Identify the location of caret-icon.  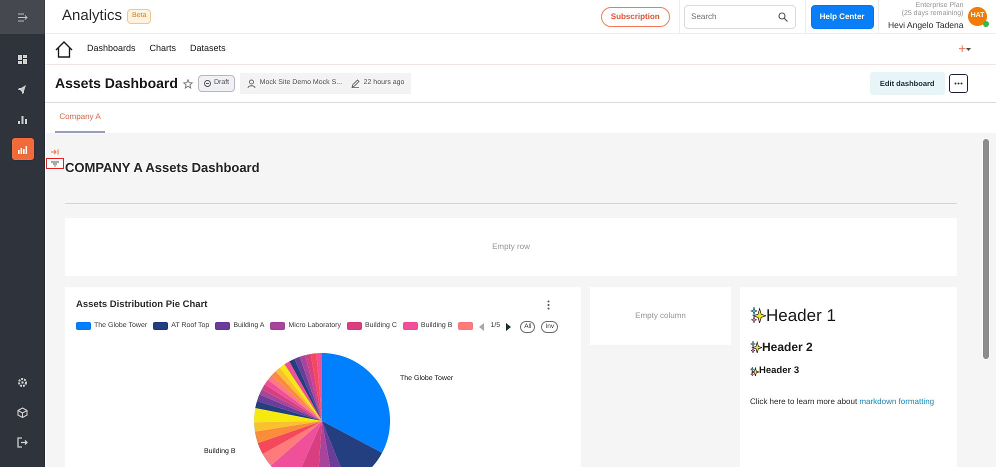
(968, 49).